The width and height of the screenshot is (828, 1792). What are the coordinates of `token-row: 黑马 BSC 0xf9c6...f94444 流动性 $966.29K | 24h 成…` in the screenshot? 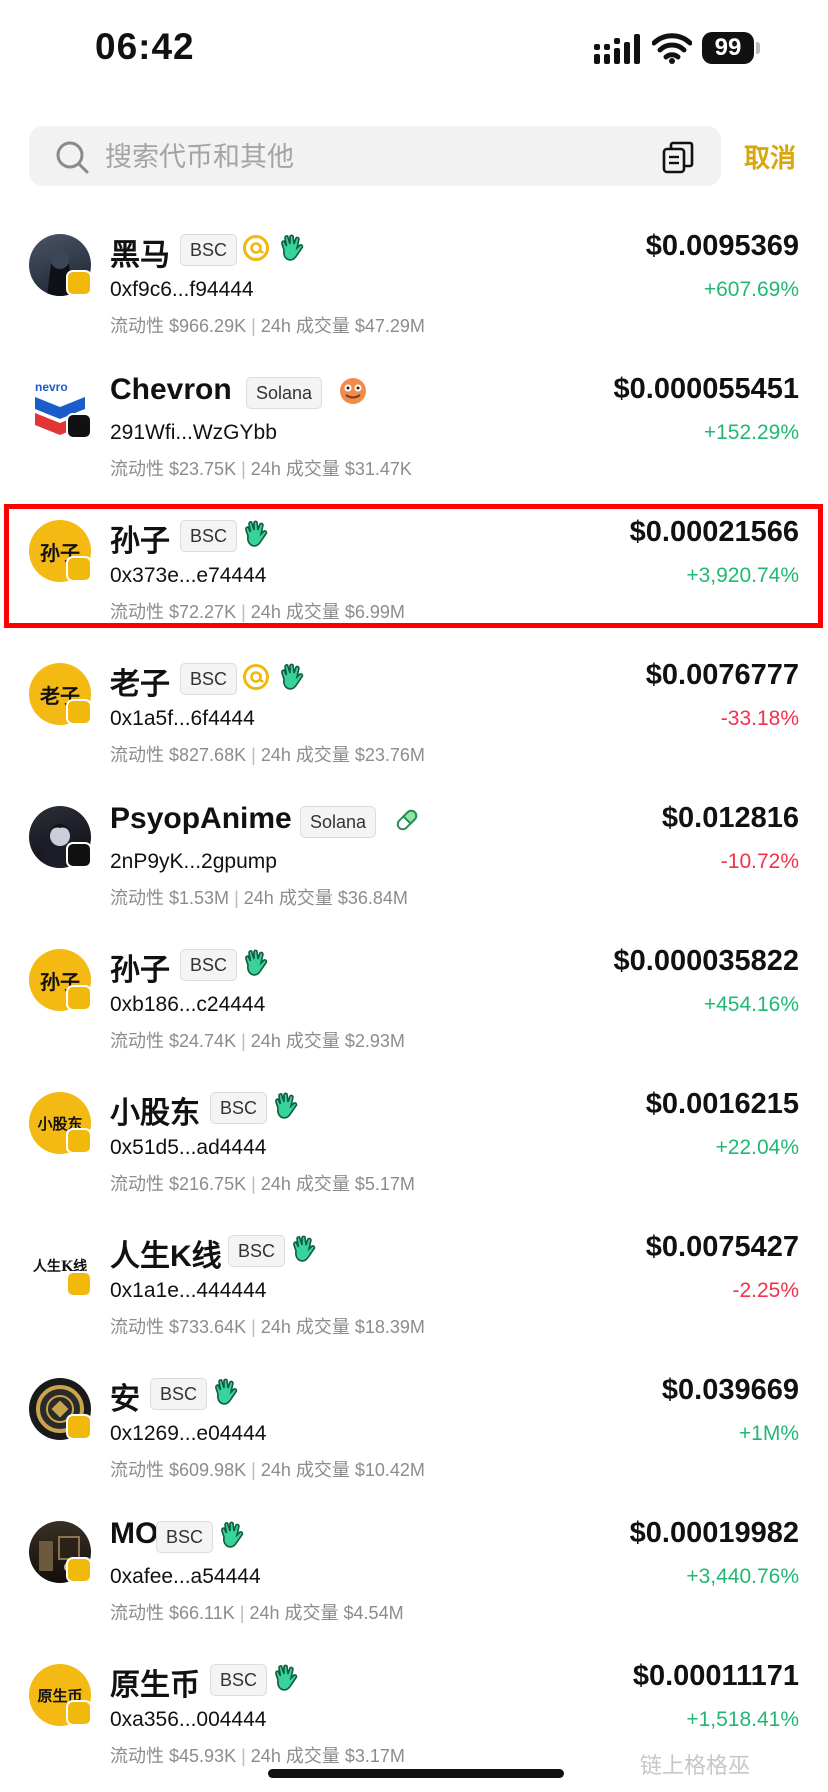 It's located at (414, 271).